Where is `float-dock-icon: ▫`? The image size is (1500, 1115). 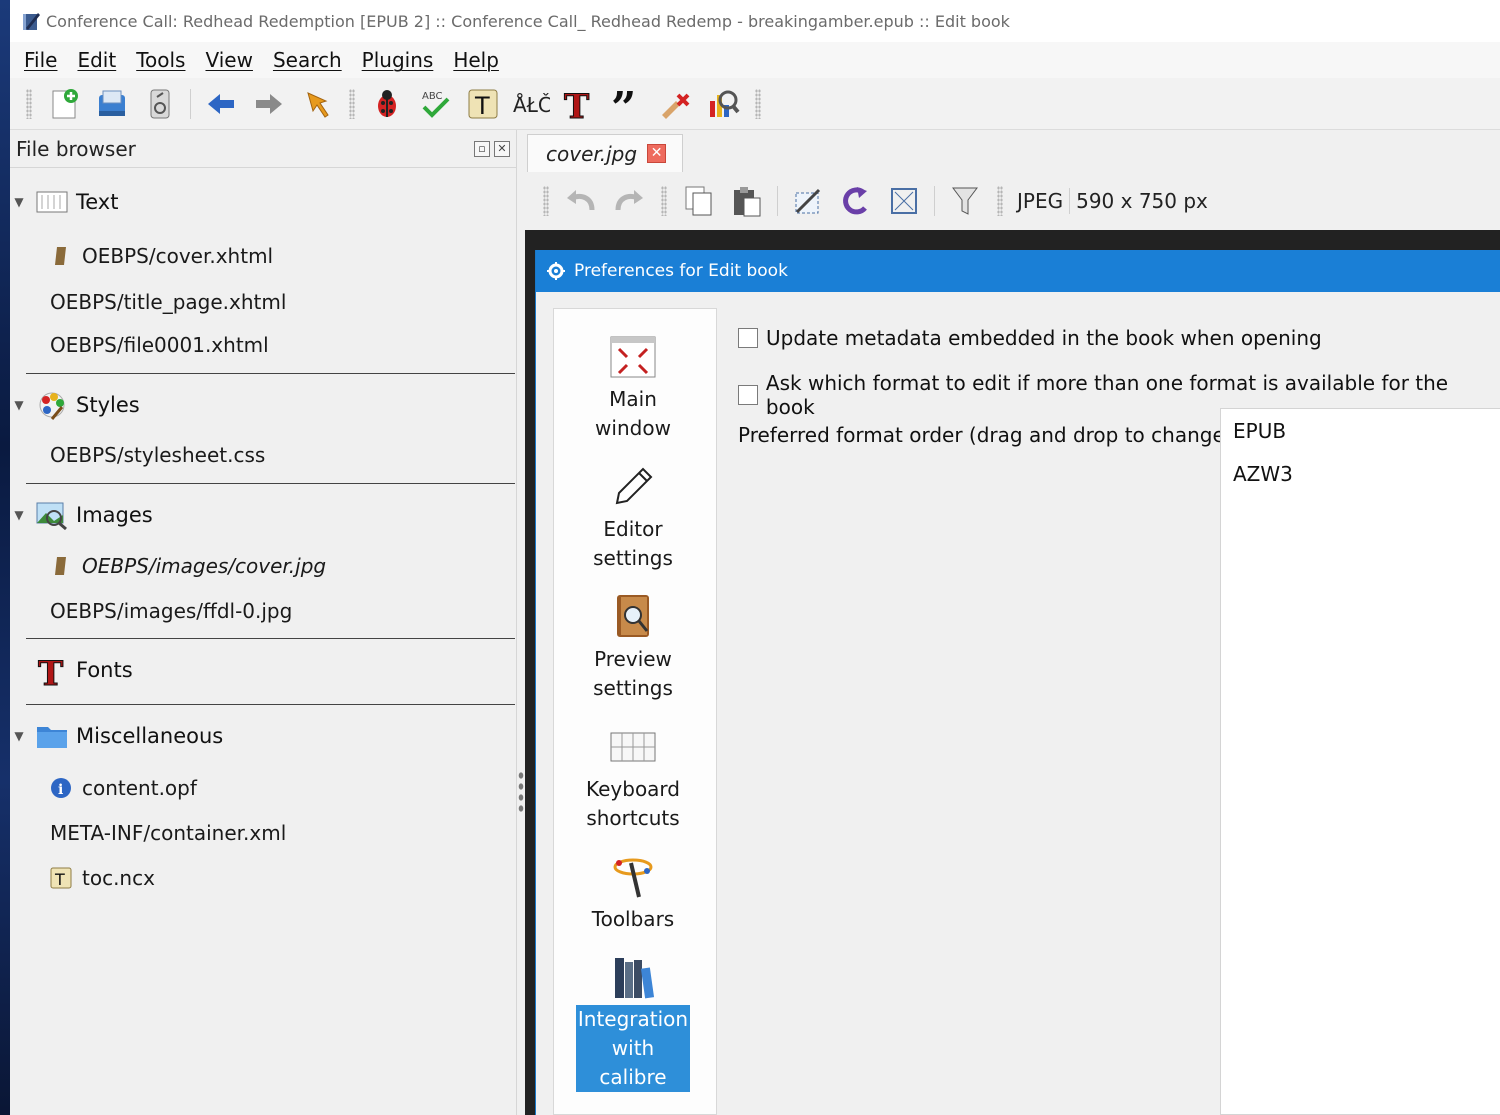
float-dock-icon: ▫ is located at coordinates (482, 148).